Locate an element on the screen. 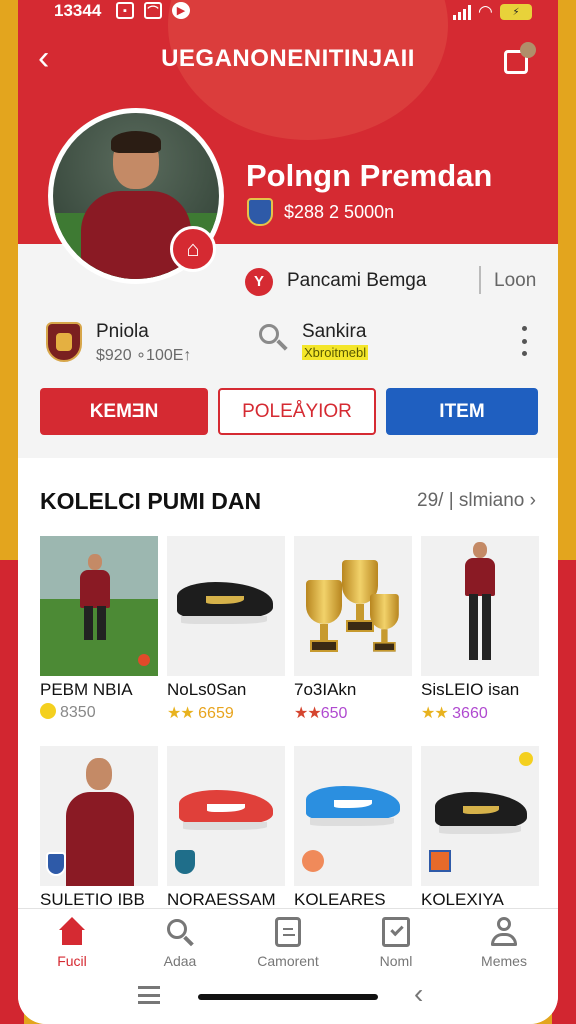 The width and height of the screenshot is (576, 1024). nav-label: Adaa is located at coordinates (180, 961).